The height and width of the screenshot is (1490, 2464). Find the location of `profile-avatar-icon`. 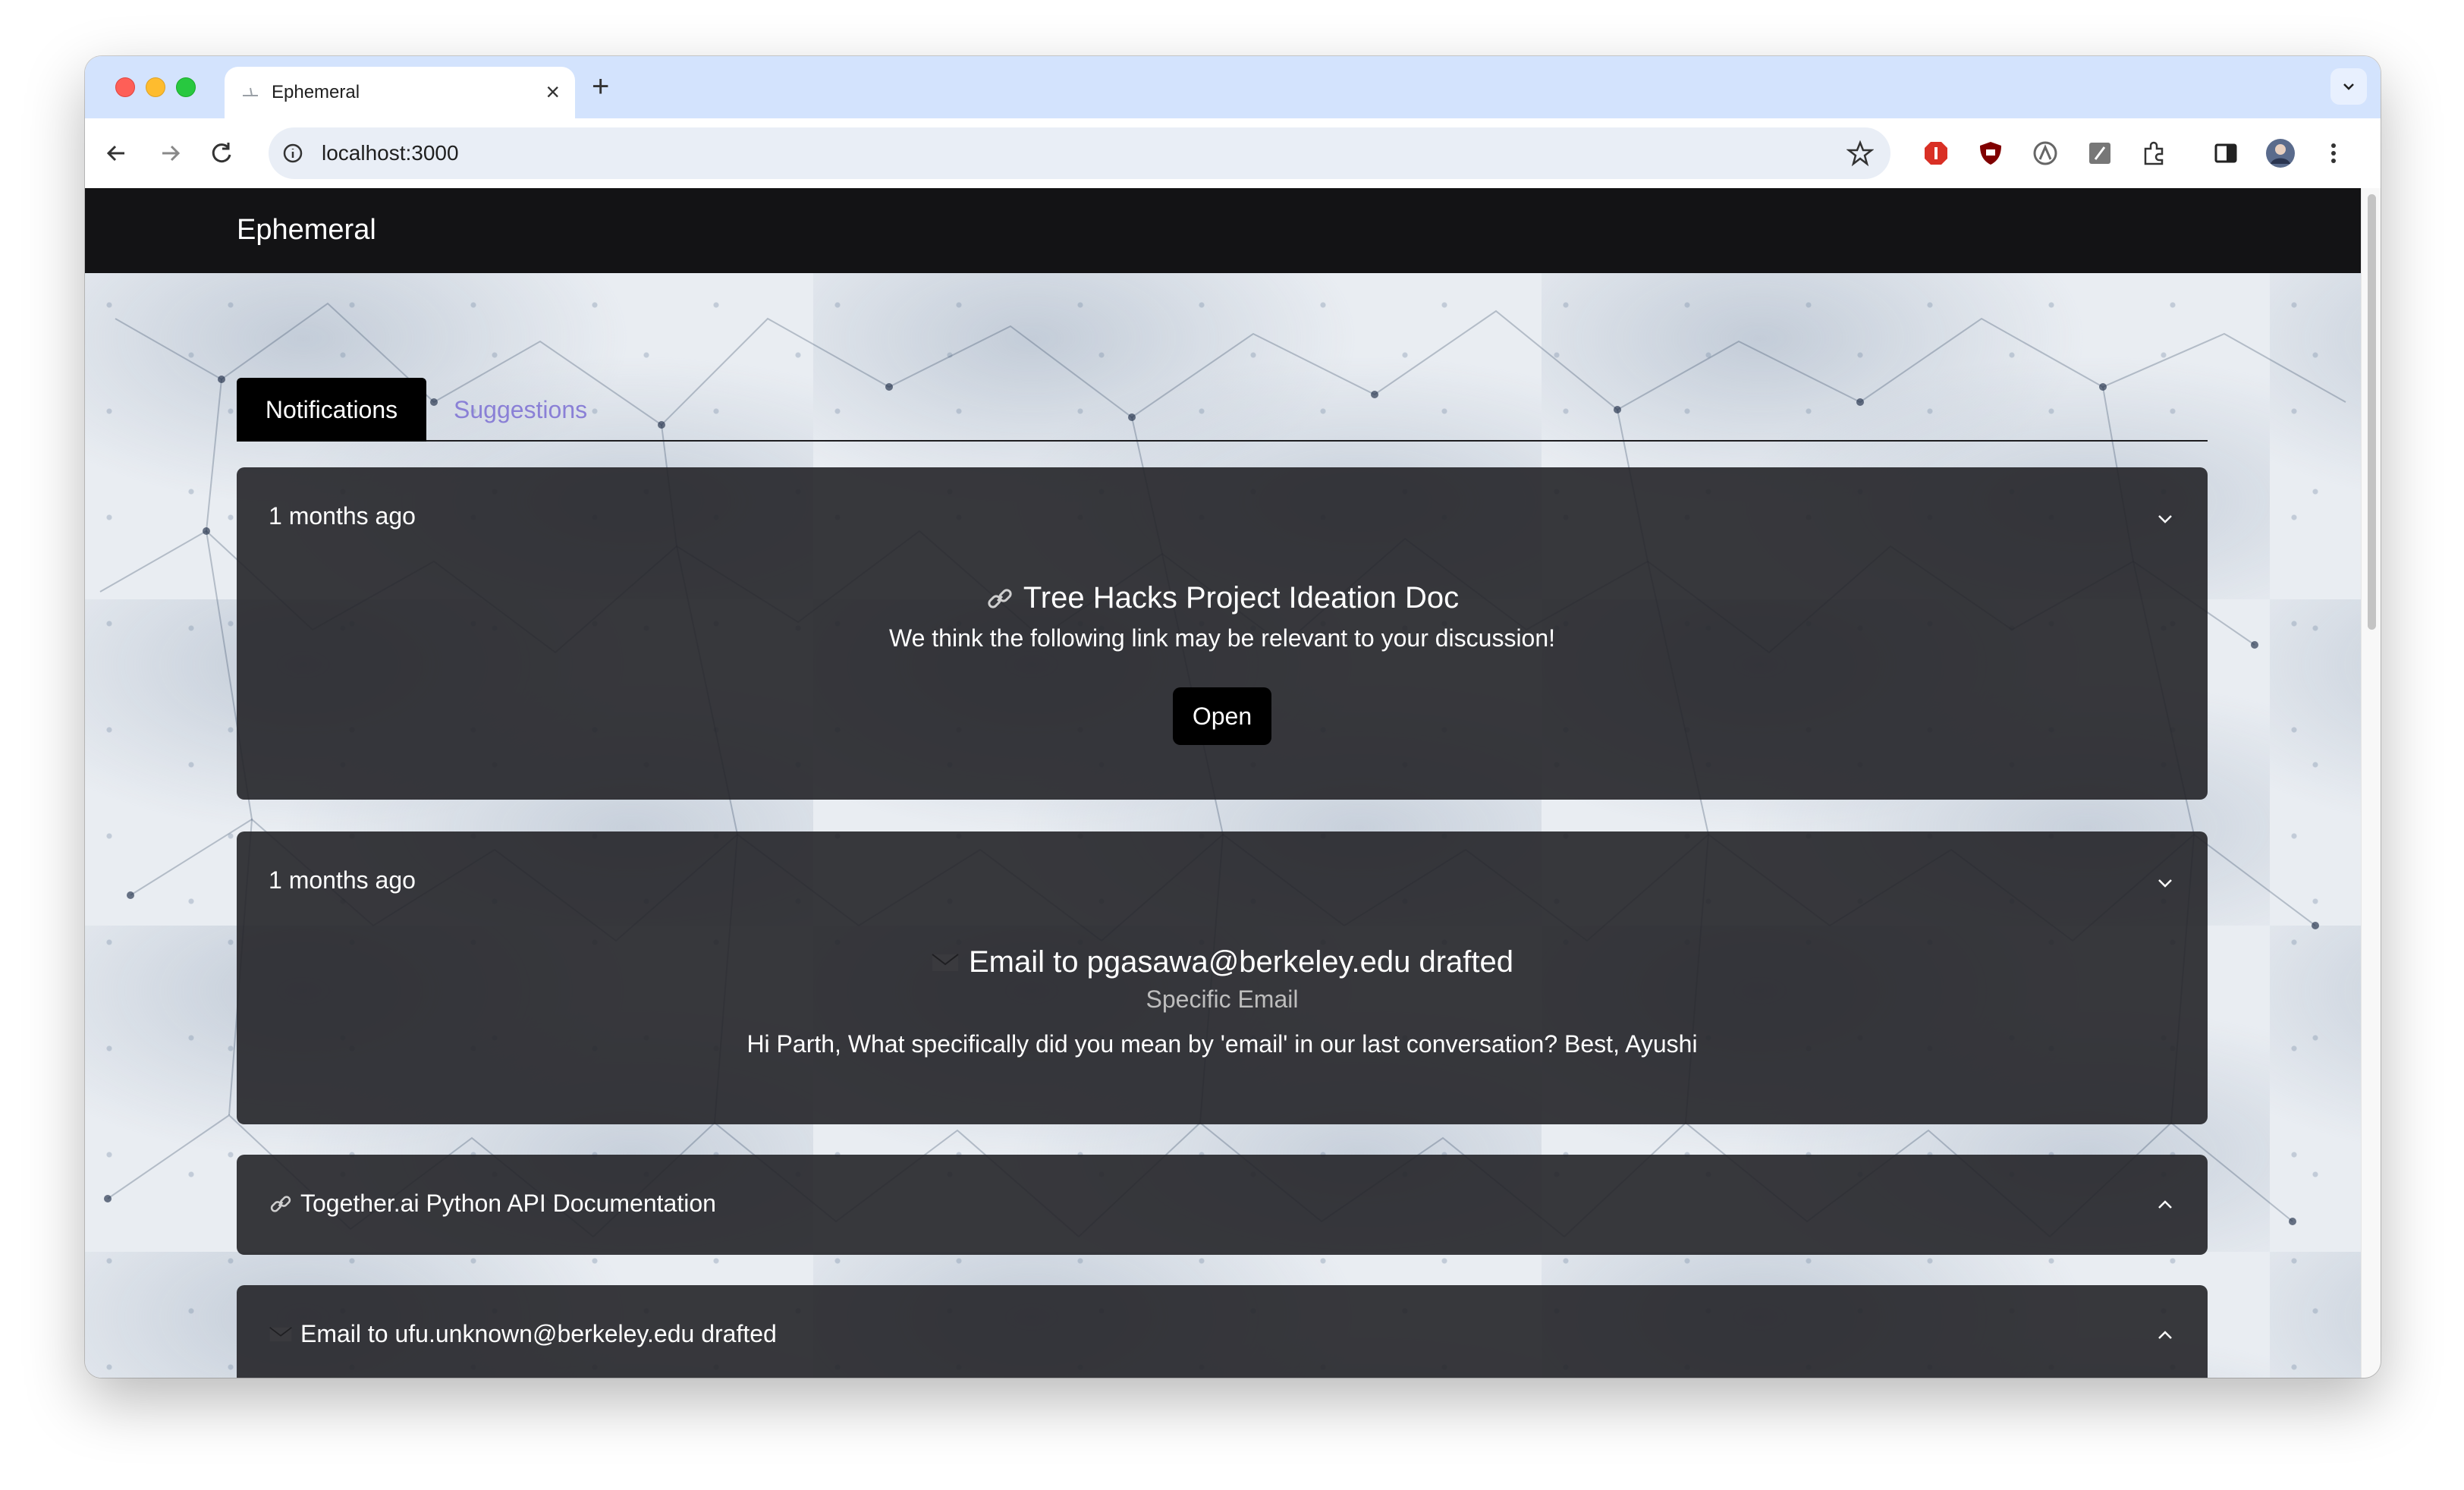

profile-avatar-icon is located at coordinates (2280, 153).